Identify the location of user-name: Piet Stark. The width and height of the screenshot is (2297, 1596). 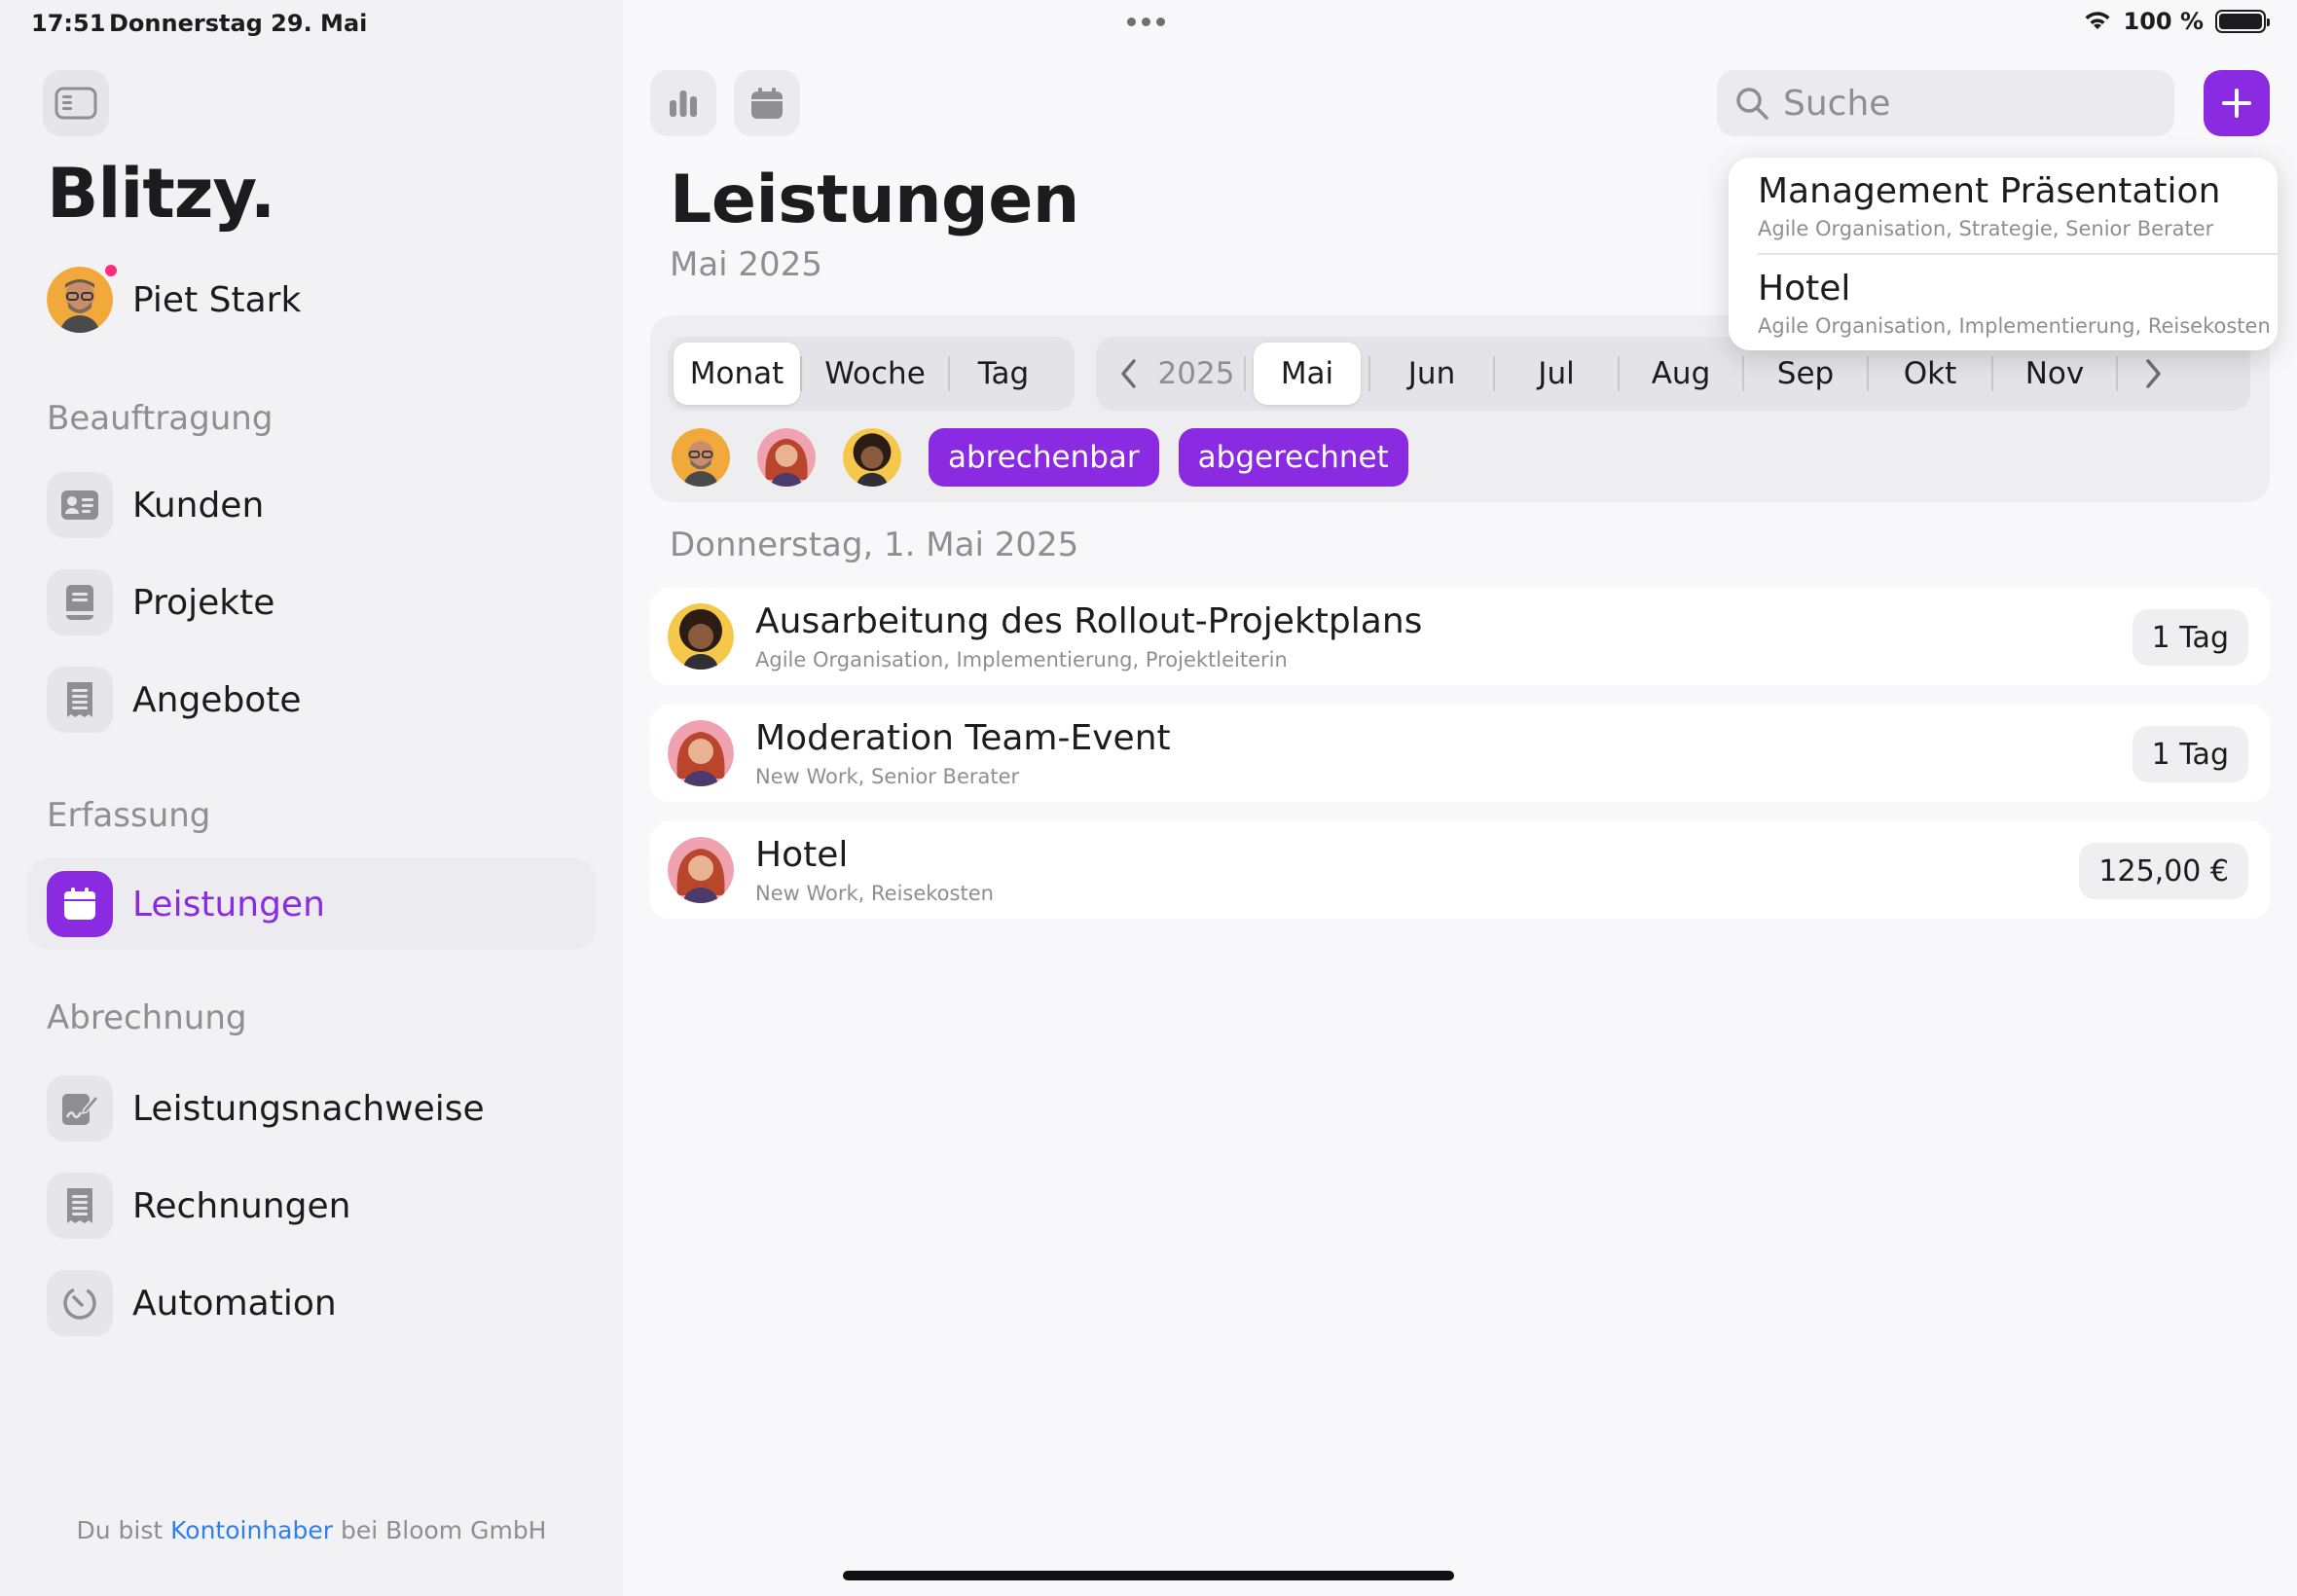
(217, 299).